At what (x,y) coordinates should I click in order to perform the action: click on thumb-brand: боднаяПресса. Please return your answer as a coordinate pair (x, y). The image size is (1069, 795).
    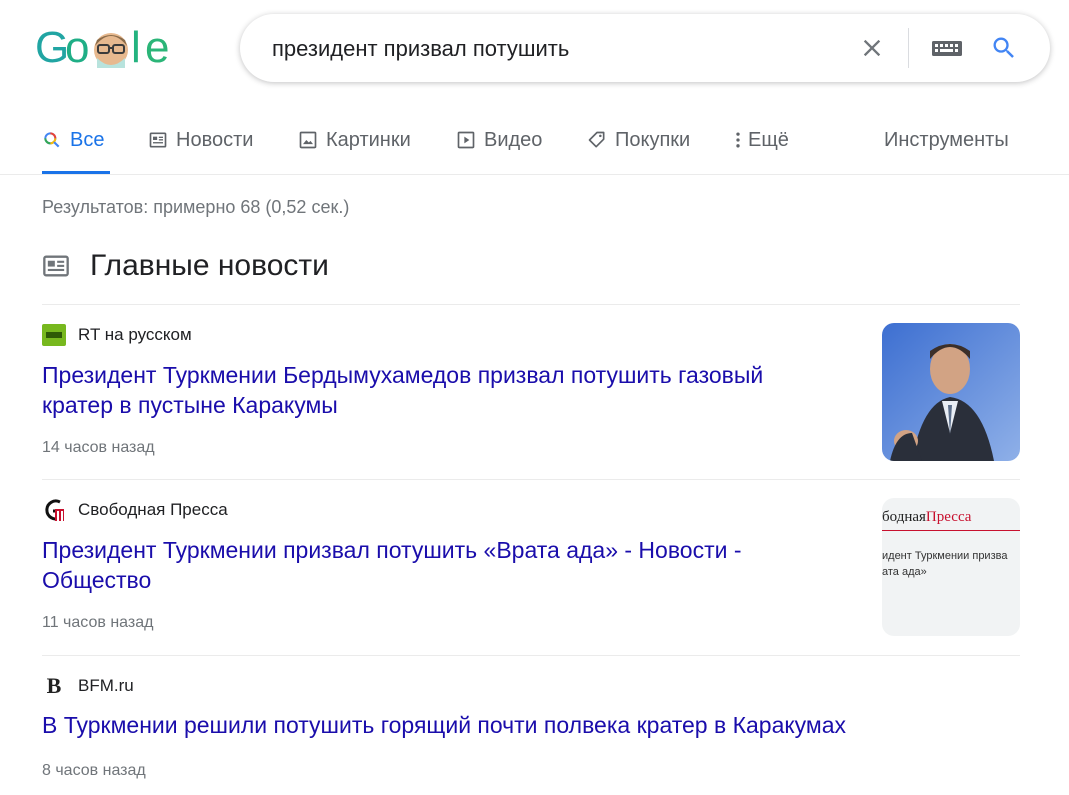
    Looking at the image, I should click on (927, 517).